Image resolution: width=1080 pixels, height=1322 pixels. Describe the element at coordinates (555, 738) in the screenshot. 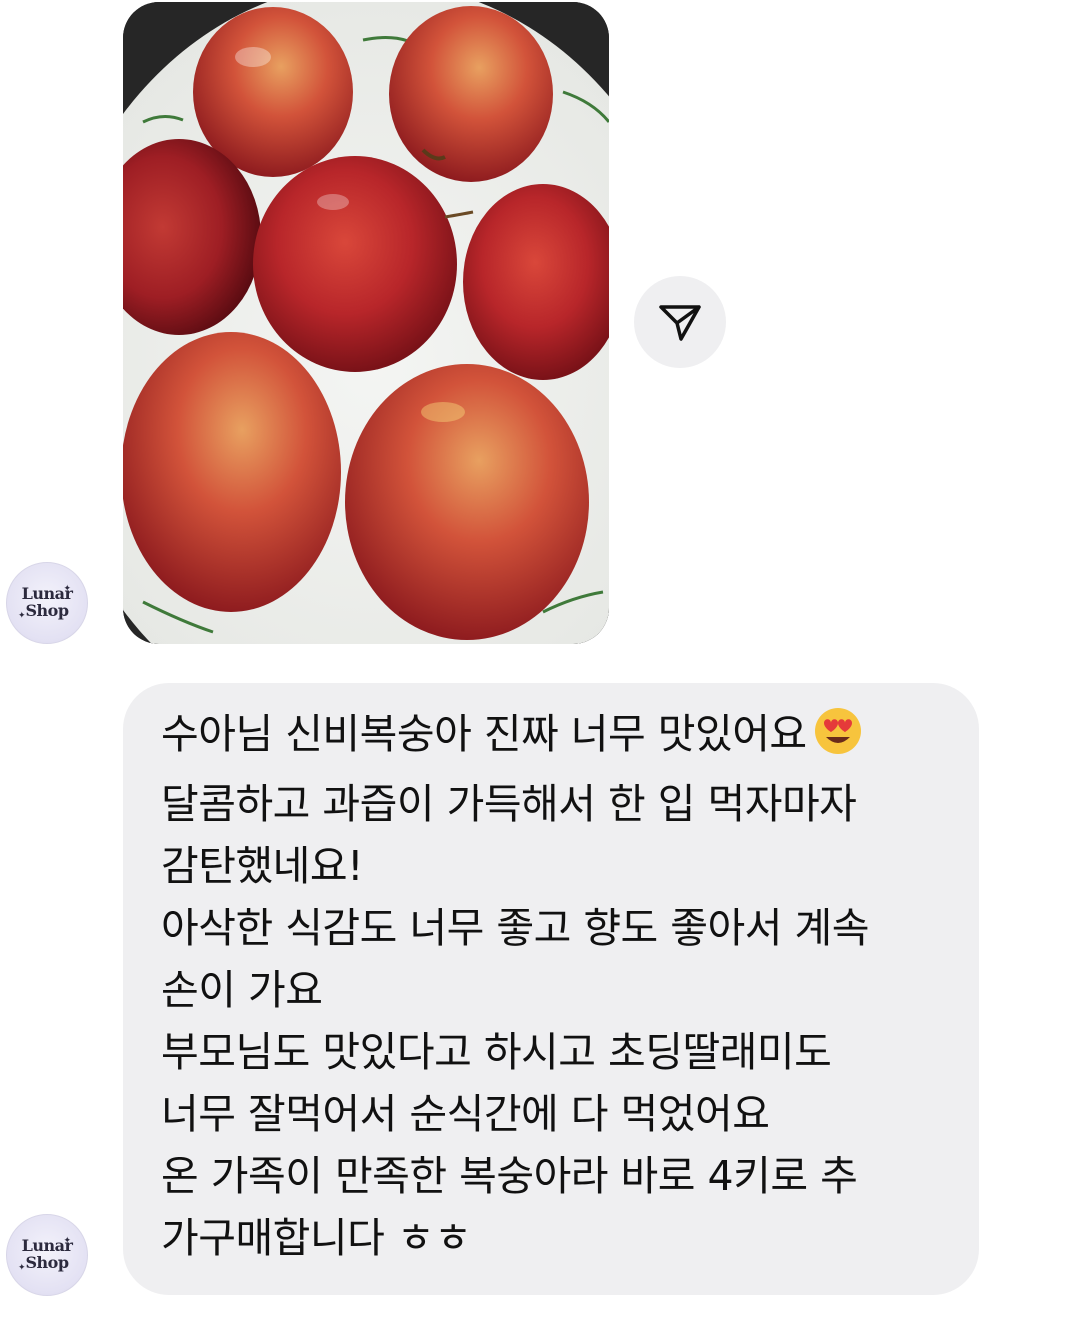

I see `message-line: 수아님 신비복숭아 진짜 너무 맛있어요` at that location.